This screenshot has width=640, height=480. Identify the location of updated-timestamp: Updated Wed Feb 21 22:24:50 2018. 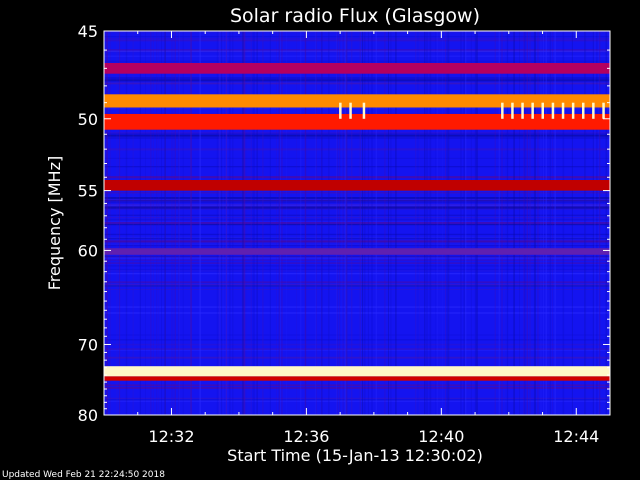
(83, 475).